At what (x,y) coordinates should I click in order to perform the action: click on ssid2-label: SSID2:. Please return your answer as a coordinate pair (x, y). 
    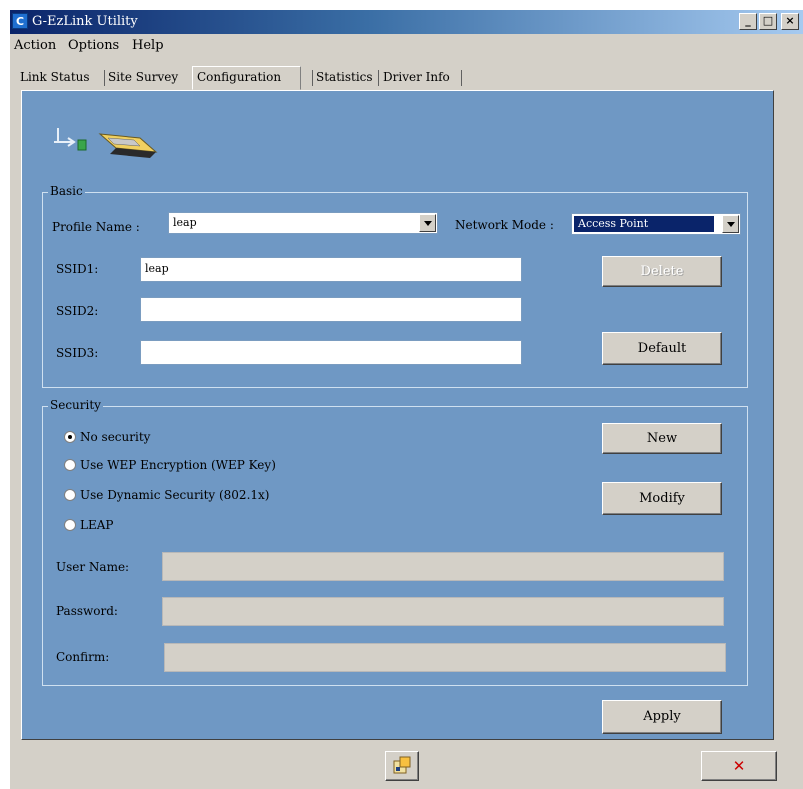
    Looking at the image, I should click on (77, 311).